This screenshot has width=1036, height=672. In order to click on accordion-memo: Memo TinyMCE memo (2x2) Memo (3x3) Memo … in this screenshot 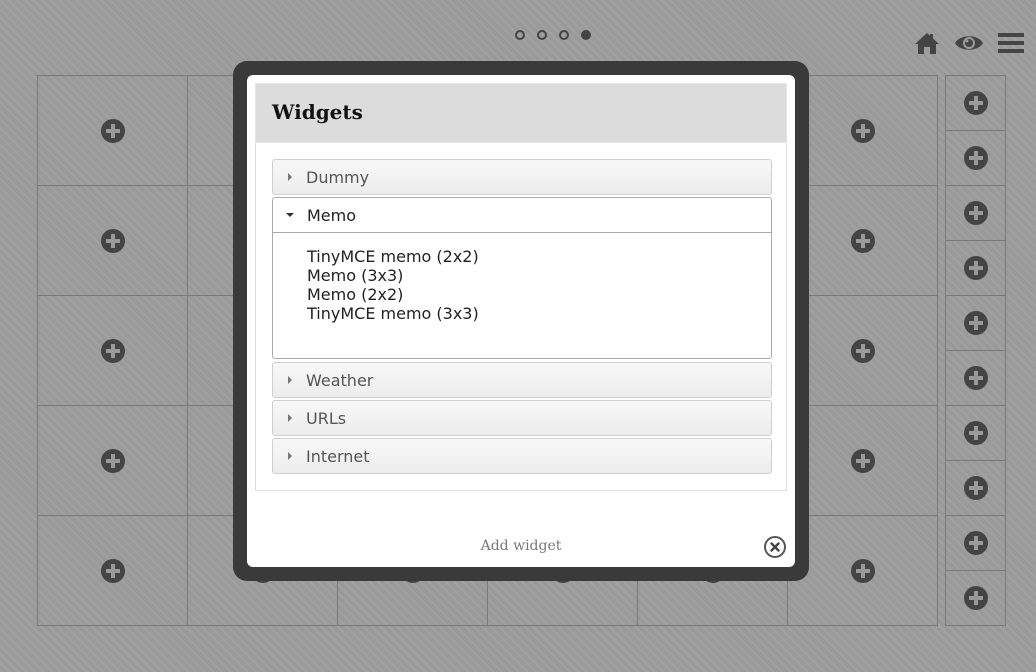, I will do `click(522, 278)`.